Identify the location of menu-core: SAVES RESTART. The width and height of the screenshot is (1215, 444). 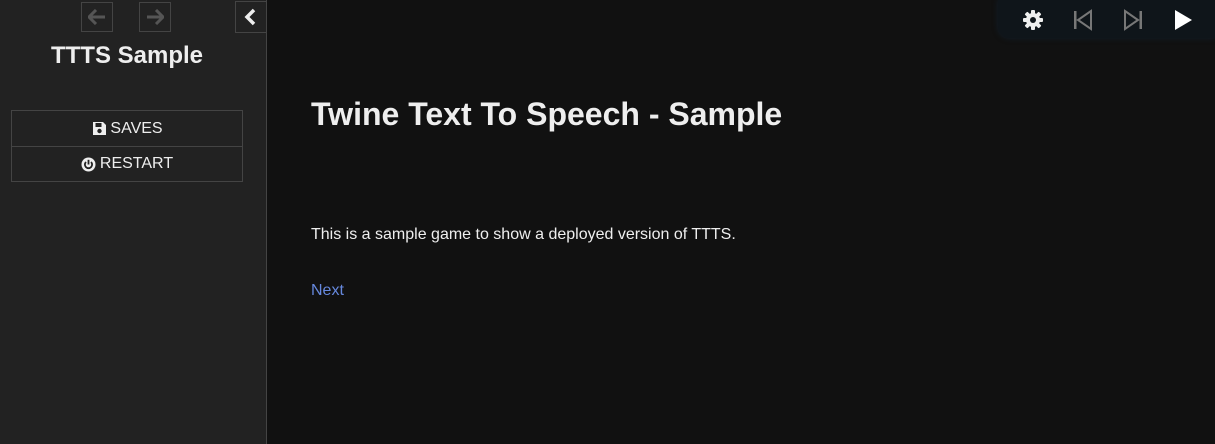
(127, 146).